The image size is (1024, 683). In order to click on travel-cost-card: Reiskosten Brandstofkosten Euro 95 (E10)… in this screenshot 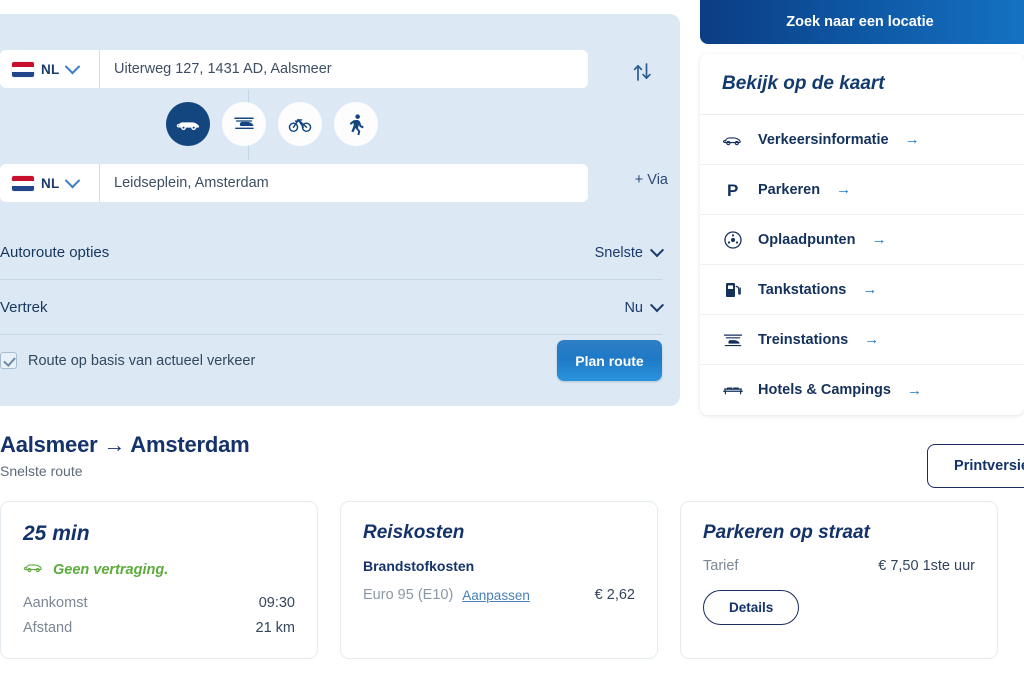, I will do `click(499, 580)`.